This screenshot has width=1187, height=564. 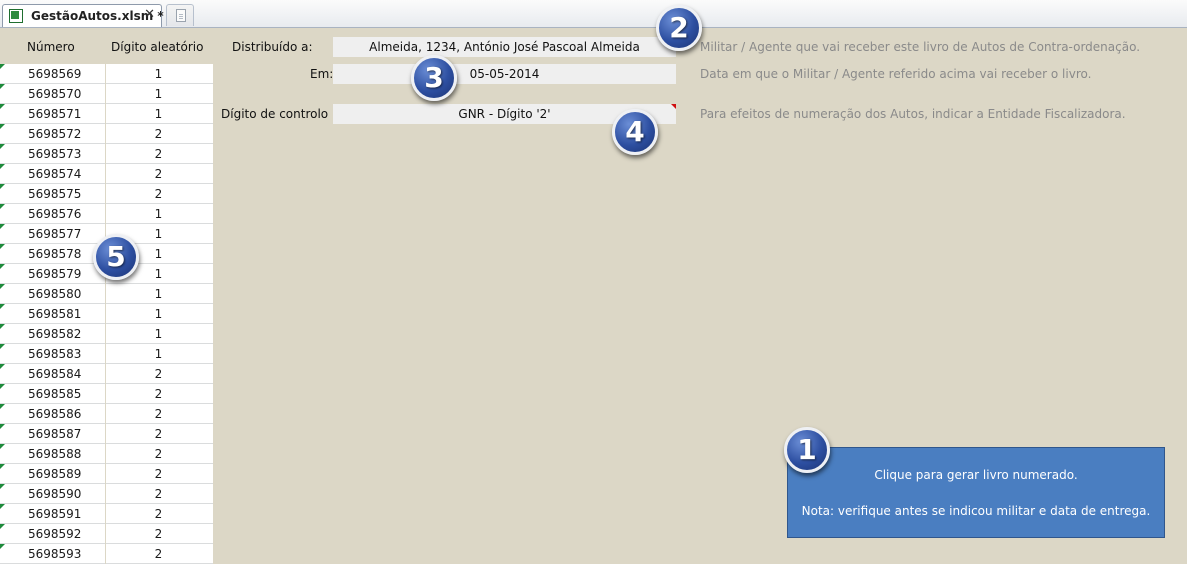 I want to click on numero-cell: 5698583, so click(x=52, y=354).